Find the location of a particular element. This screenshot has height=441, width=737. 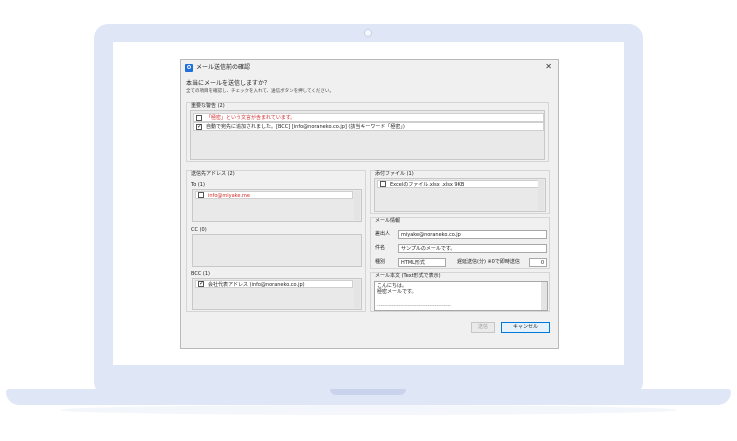

confirm-question: 本当にメールを送信しますか？ is located at coordinates (228, 83).